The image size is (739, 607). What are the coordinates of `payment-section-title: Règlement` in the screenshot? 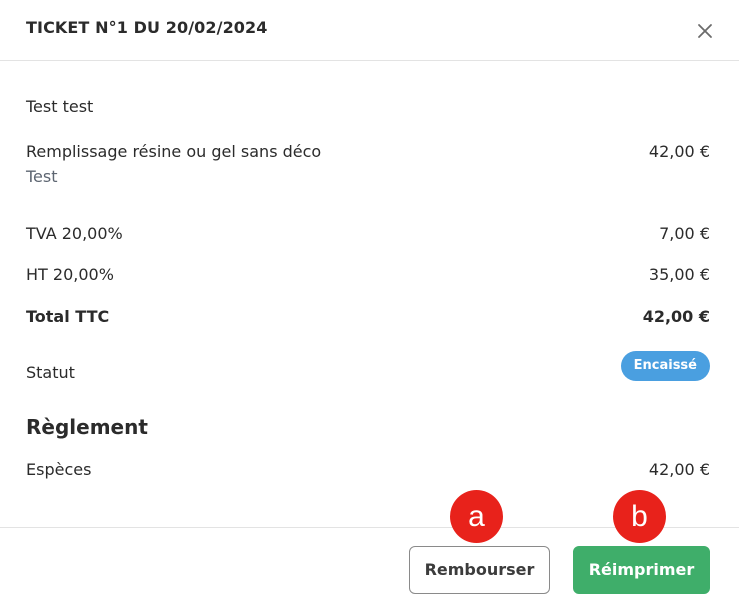 It's located at (87, 427).